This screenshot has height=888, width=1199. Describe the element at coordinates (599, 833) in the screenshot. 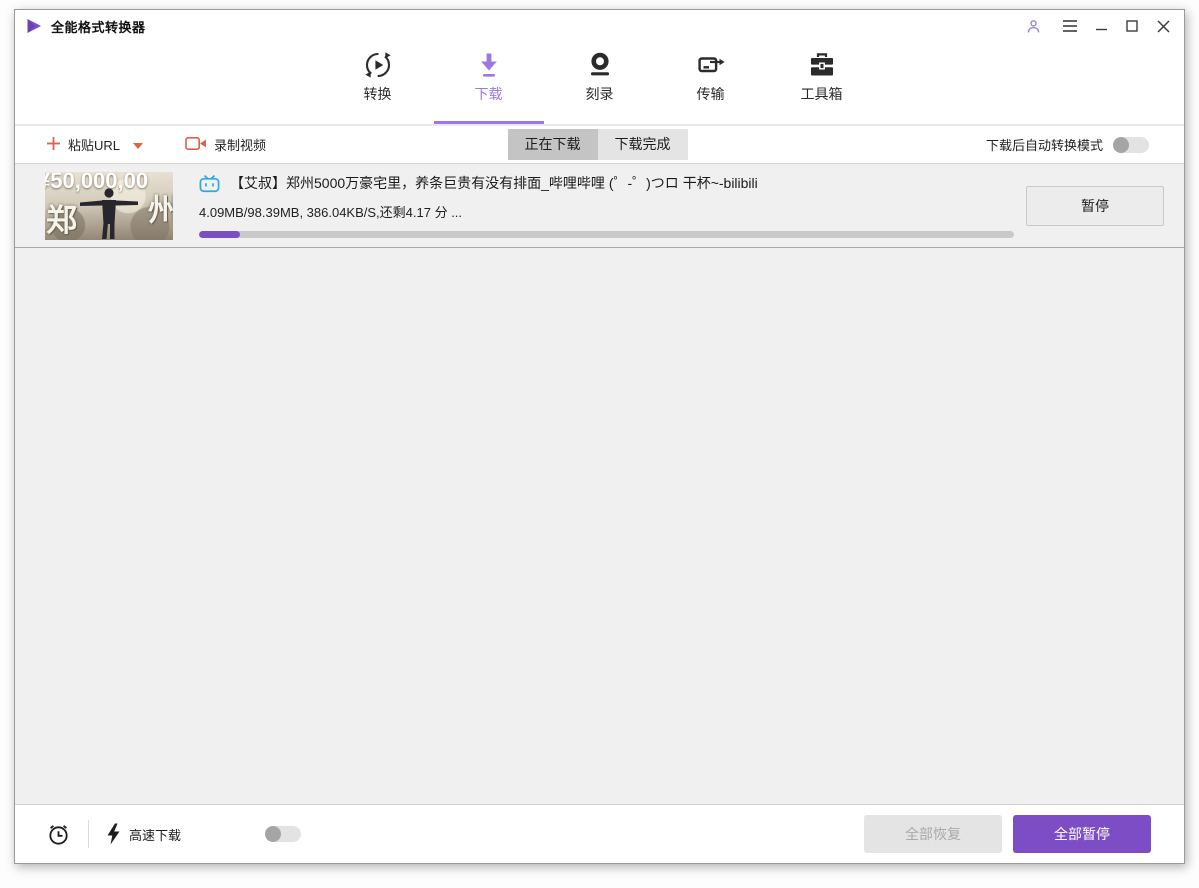

I see `footer-bar: 高速下载 全部恢复 全部暂停` at that location.